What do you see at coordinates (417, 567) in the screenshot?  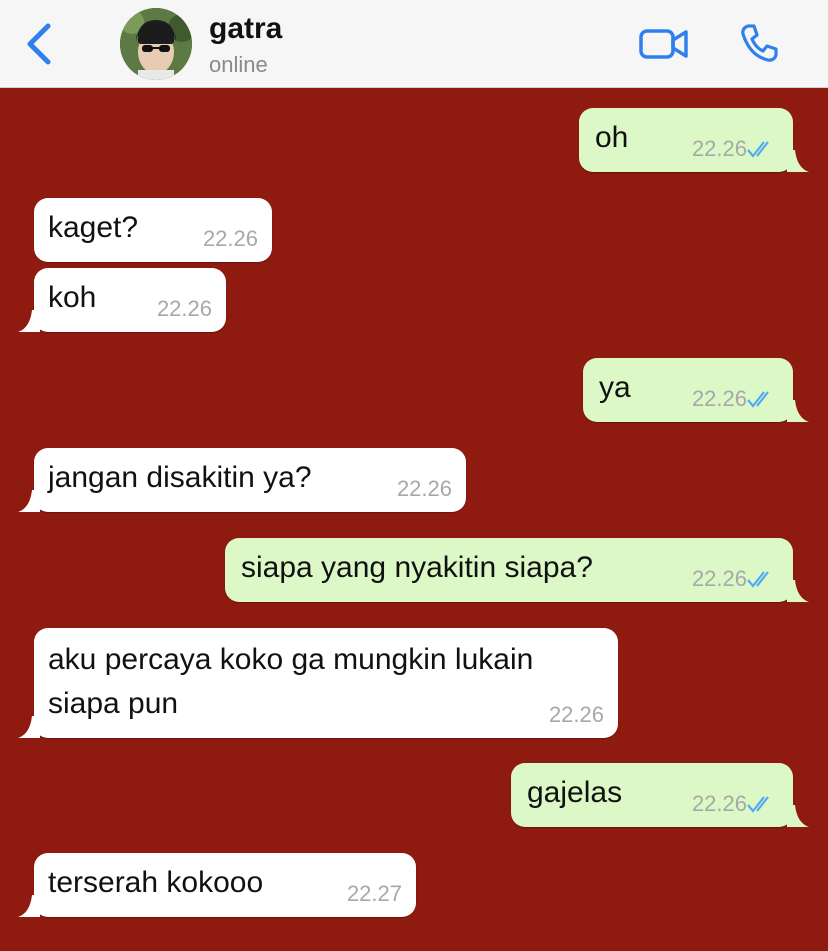 I see `message-text: siapa yang nyakitin siapa?` at bounding box center [417, 567].